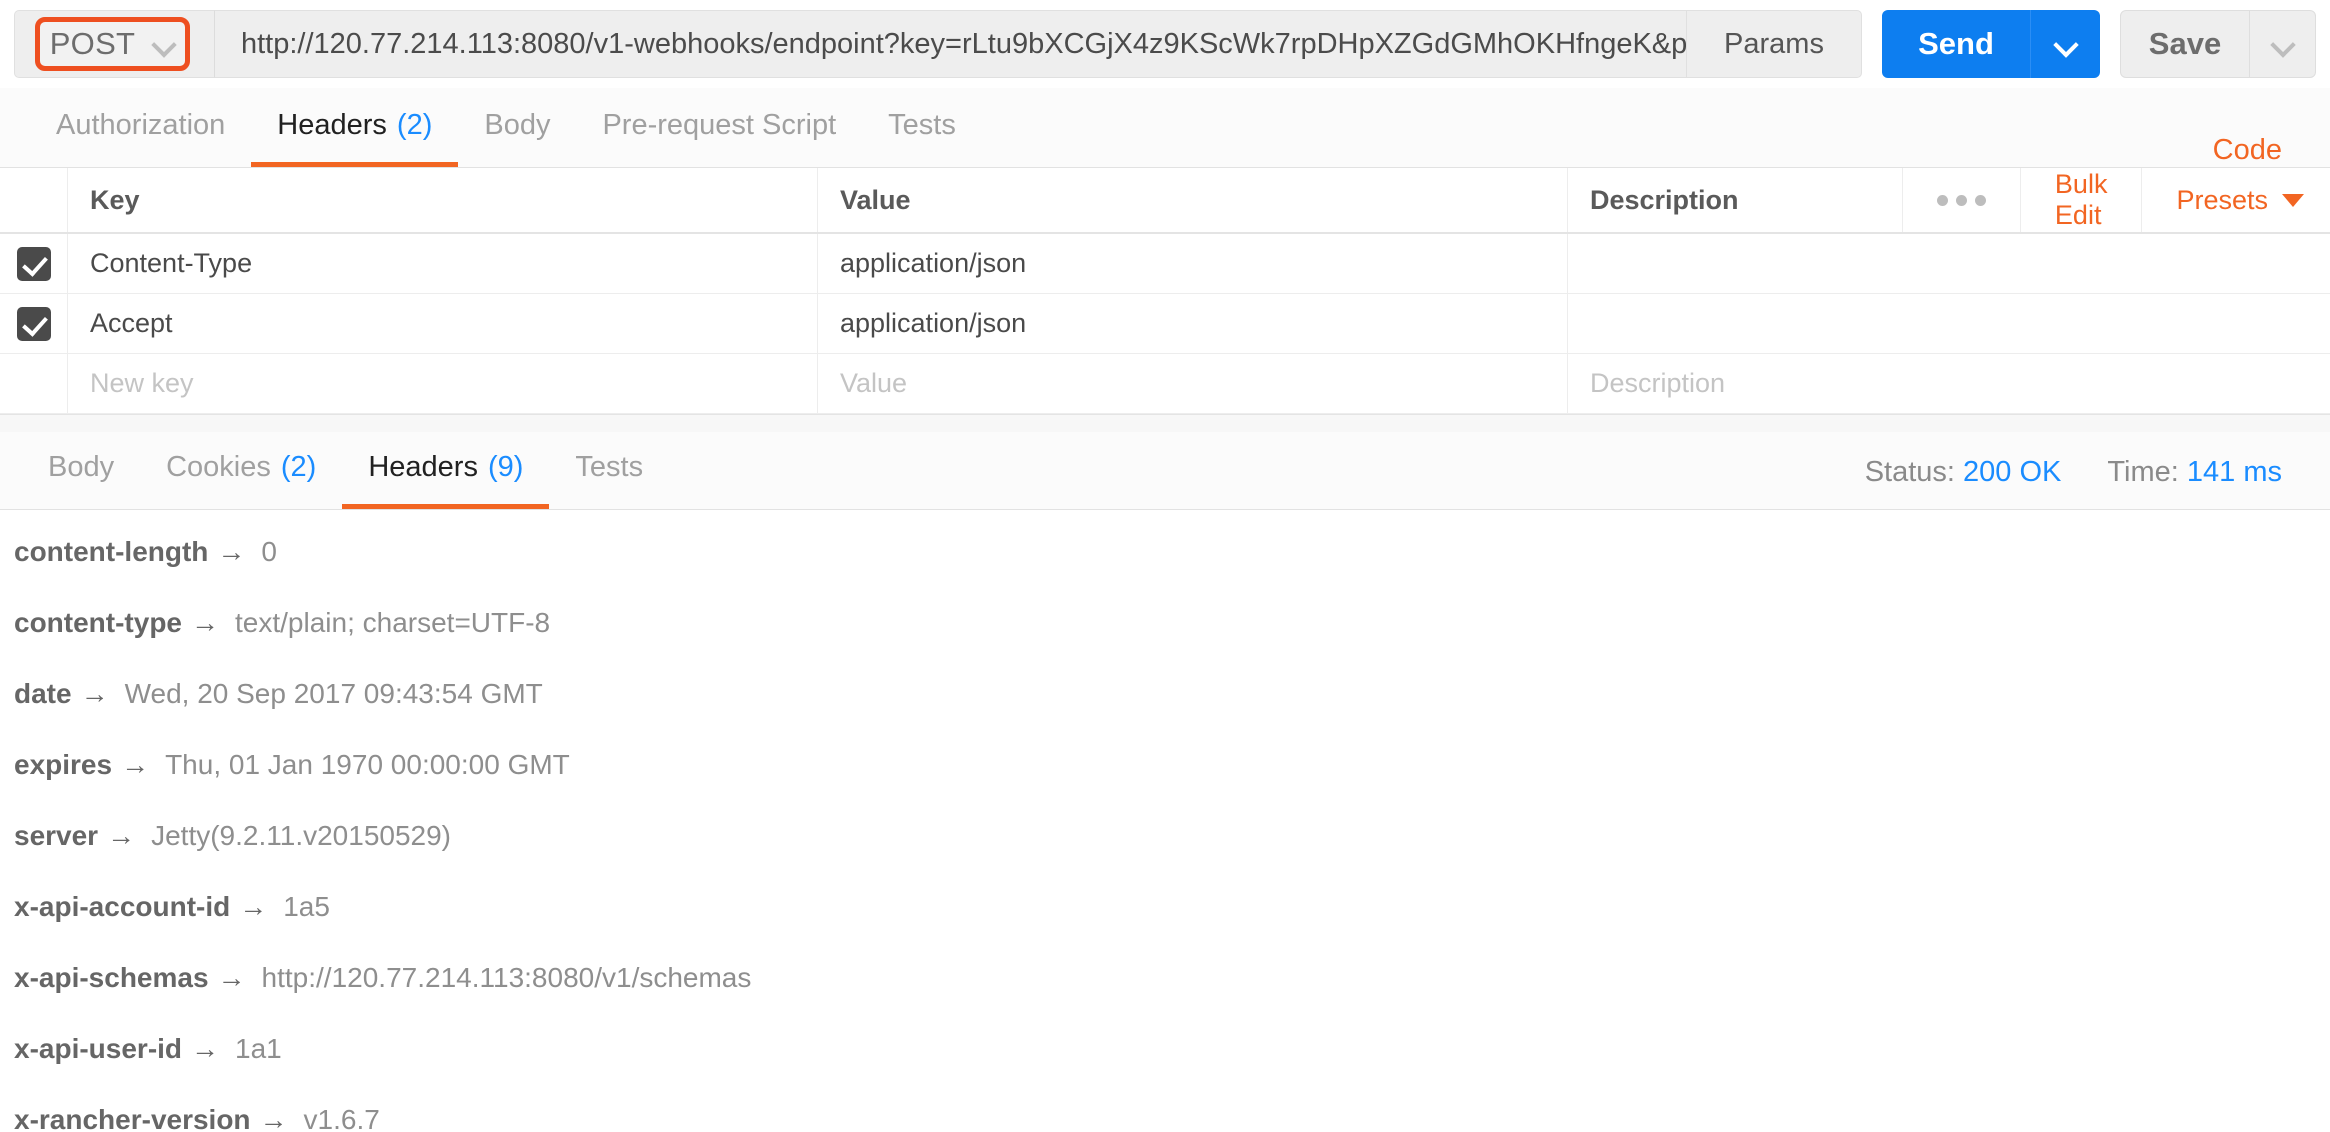  Describe the element at coordinates (2080, 200) in the screenshot. I see `bulk-edit-button: Bulk Edit` at that location.